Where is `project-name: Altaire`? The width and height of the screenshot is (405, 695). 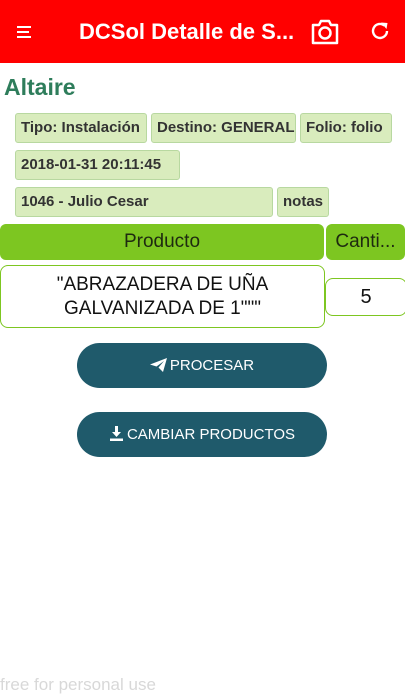
project-name: Altaire is located at coordinates (40, 87).